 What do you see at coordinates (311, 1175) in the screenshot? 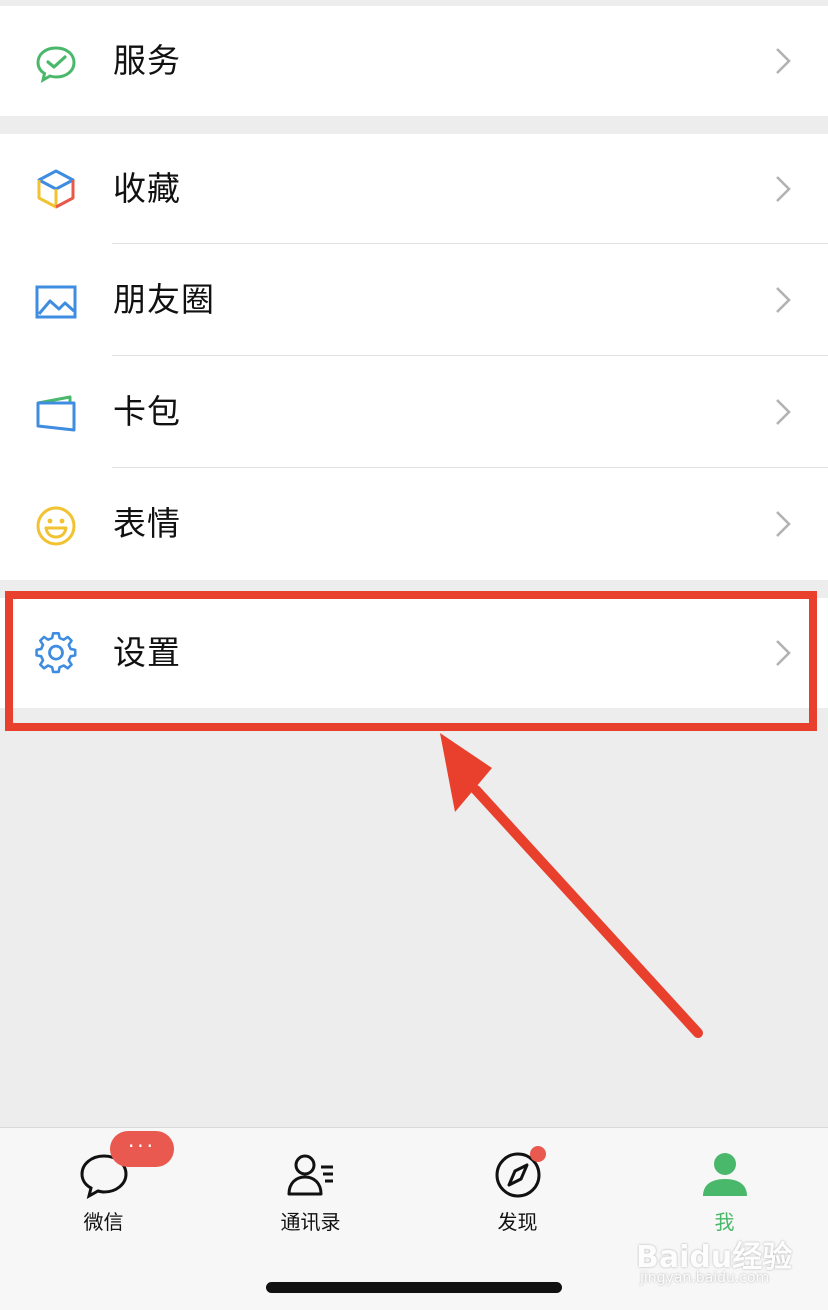
I see `contacts-icon` at bounding box center [311, 1175].